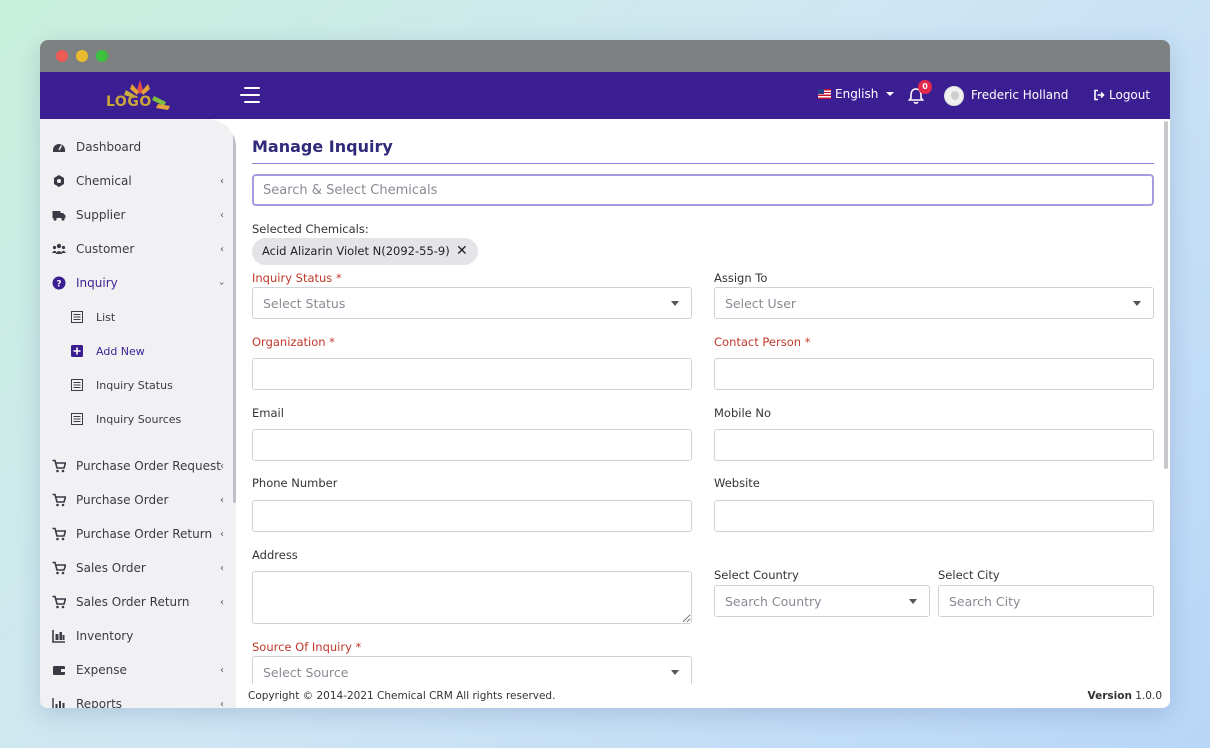  Describe the element at coordinates (138, 466) in the screenshot. I see `sidebar-item-purchase-order-request: Purchase Order Request ‹` at that location.